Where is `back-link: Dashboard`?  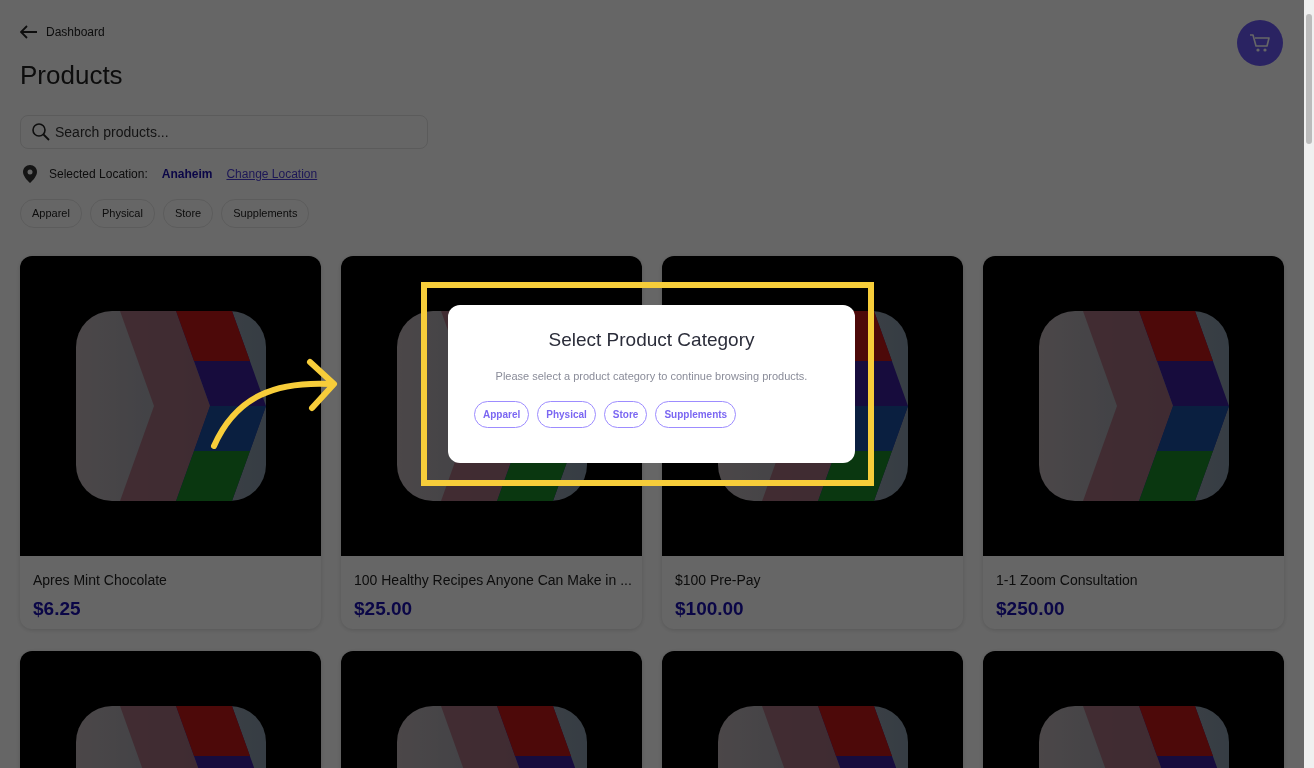
back-link: Dashboard is located at coordinates (62, 32).